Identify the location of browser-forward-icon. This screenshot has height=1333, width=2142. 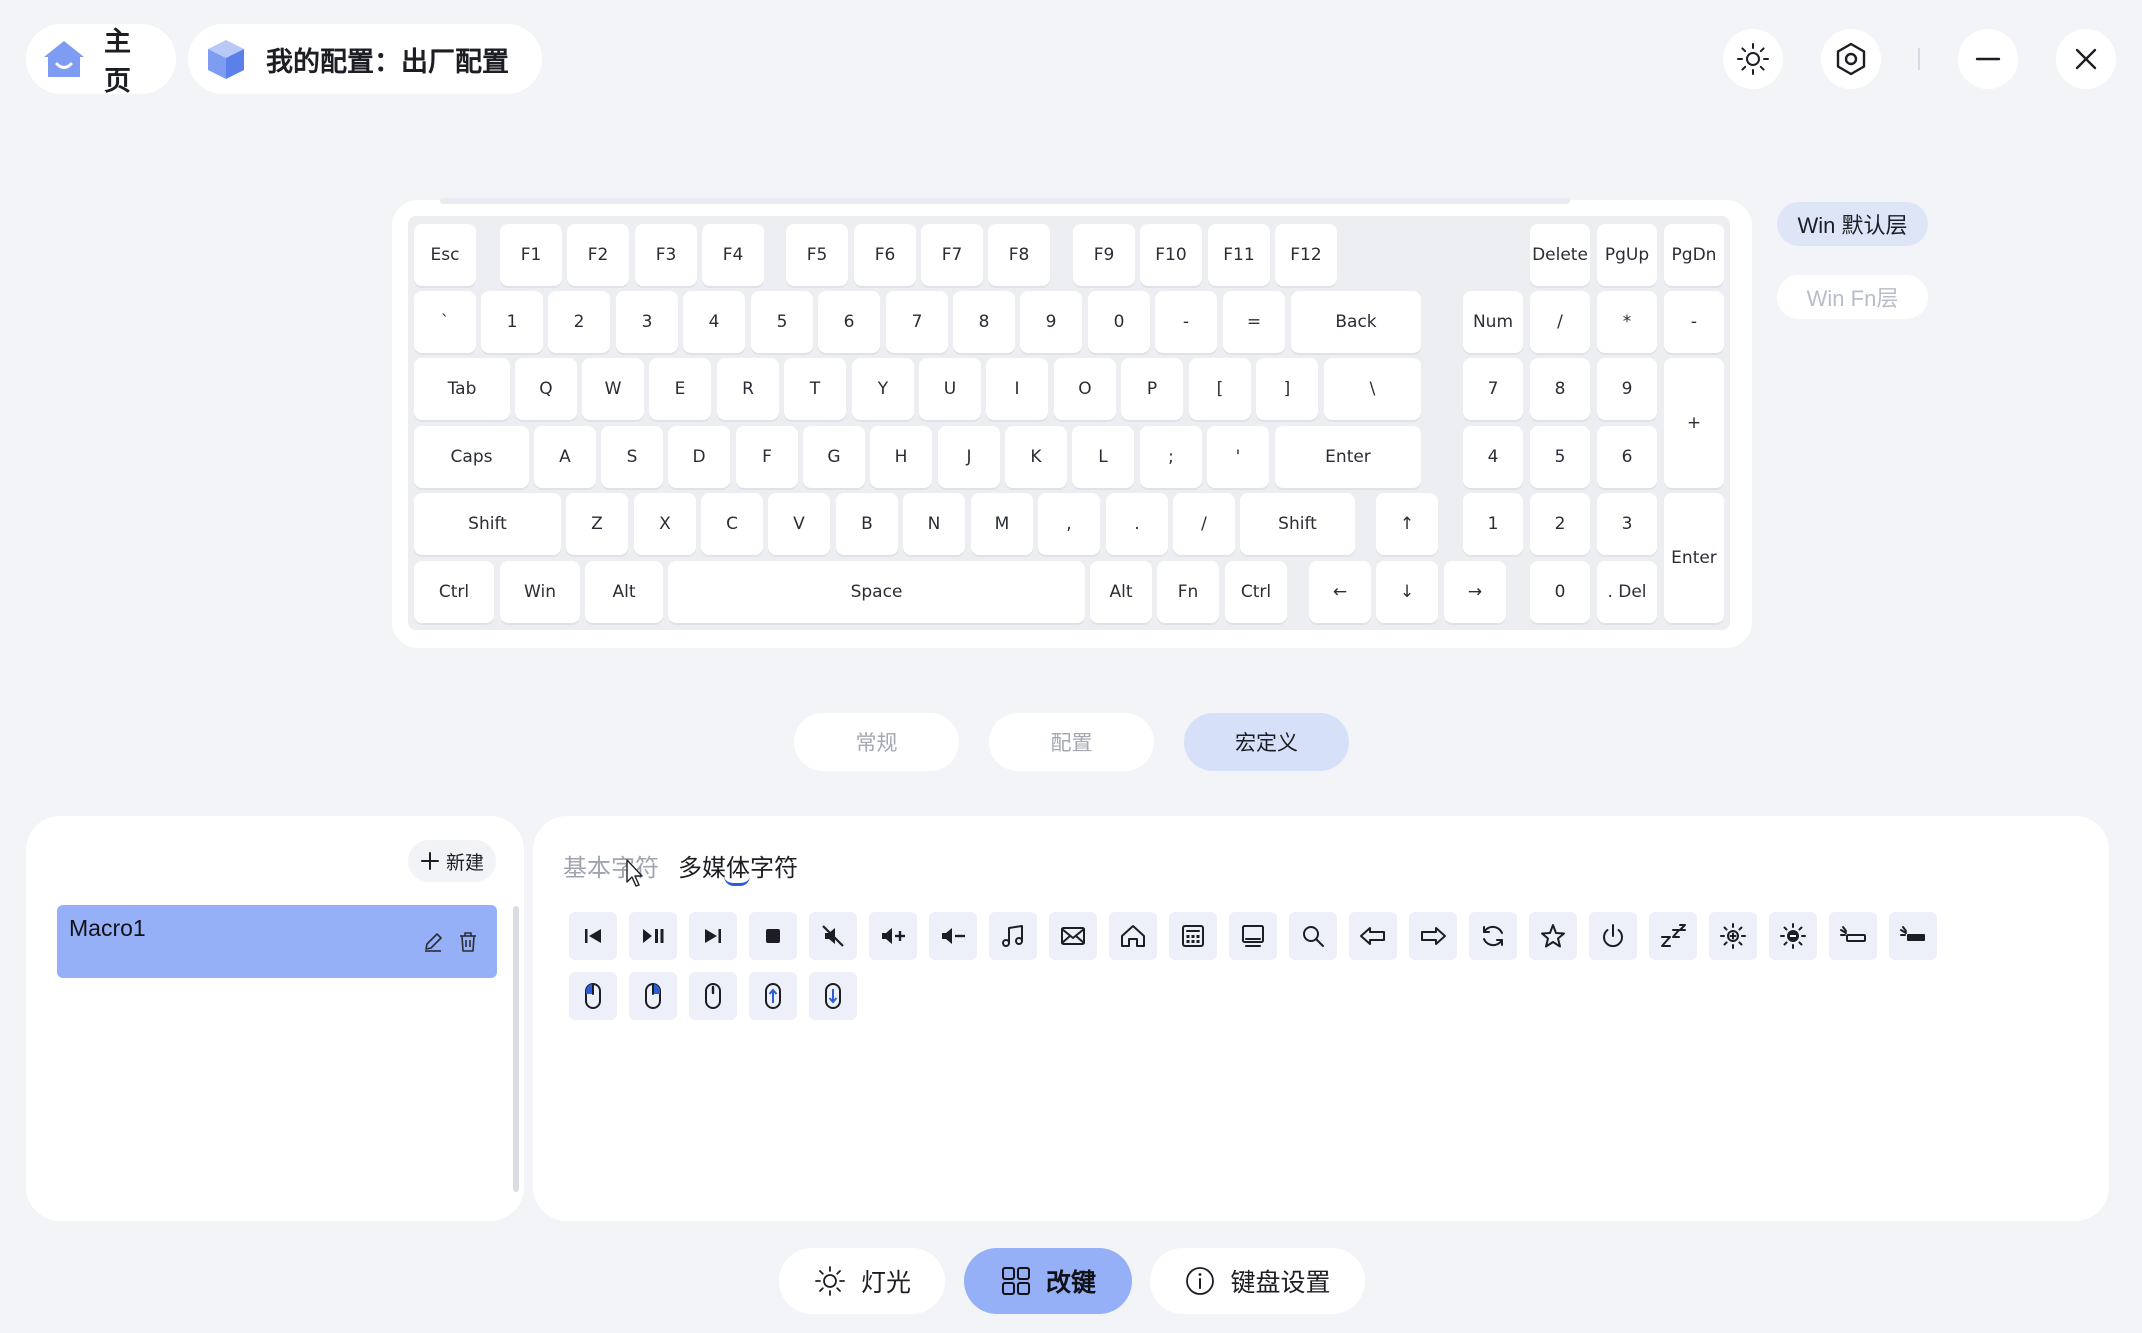
(1433, 936).